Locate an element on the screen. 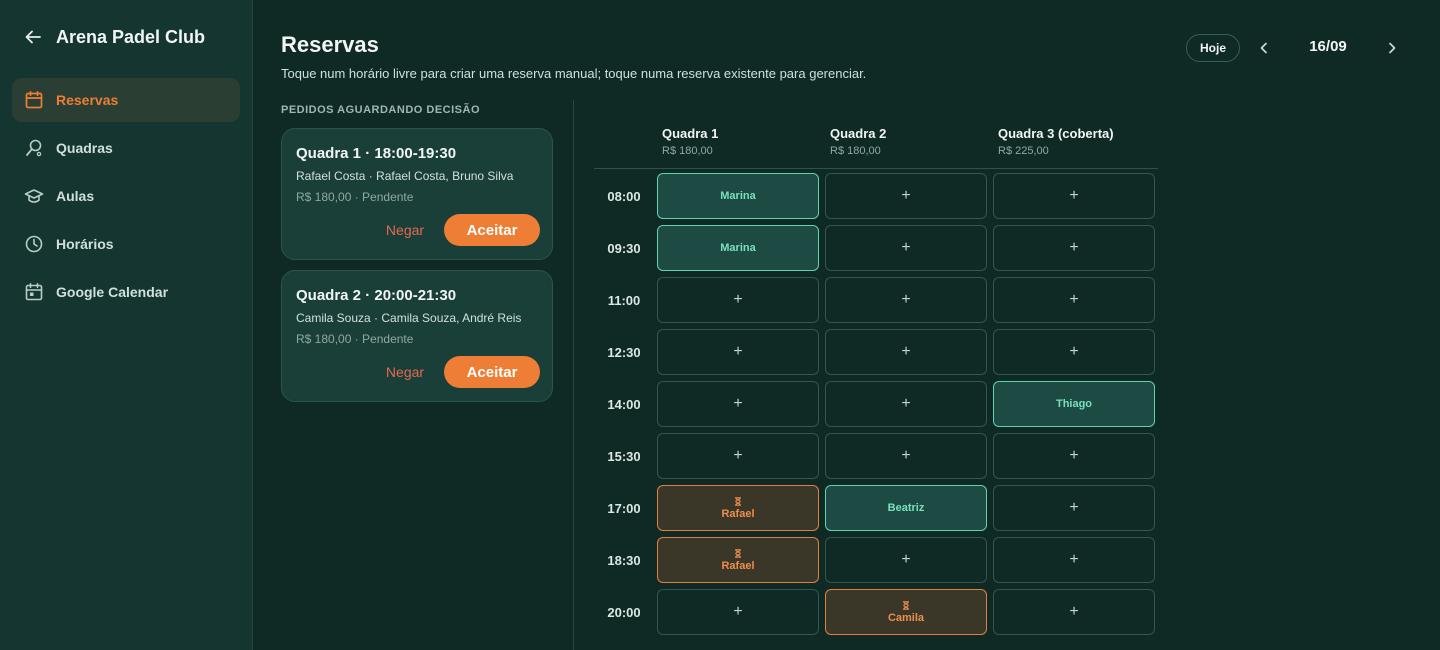 This screenshot has height=650, width=1440. today-button: Hoje is located at coordinates (1213, 48).